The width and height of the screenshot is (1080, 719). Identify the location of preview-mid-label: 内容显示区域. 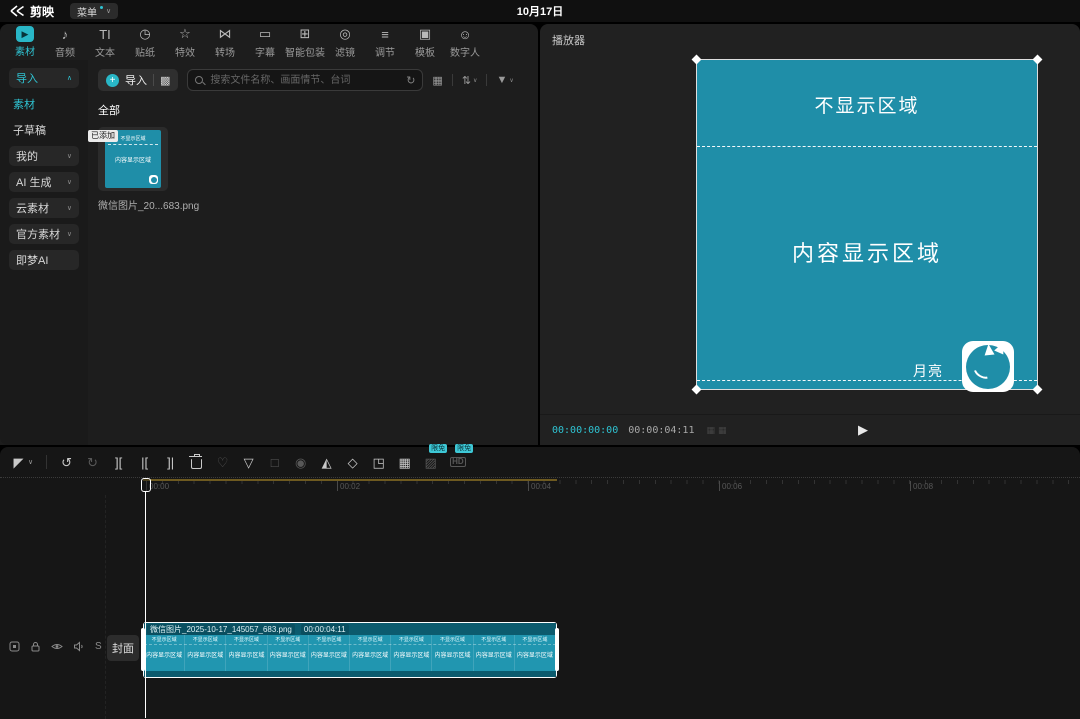
(866, 253).